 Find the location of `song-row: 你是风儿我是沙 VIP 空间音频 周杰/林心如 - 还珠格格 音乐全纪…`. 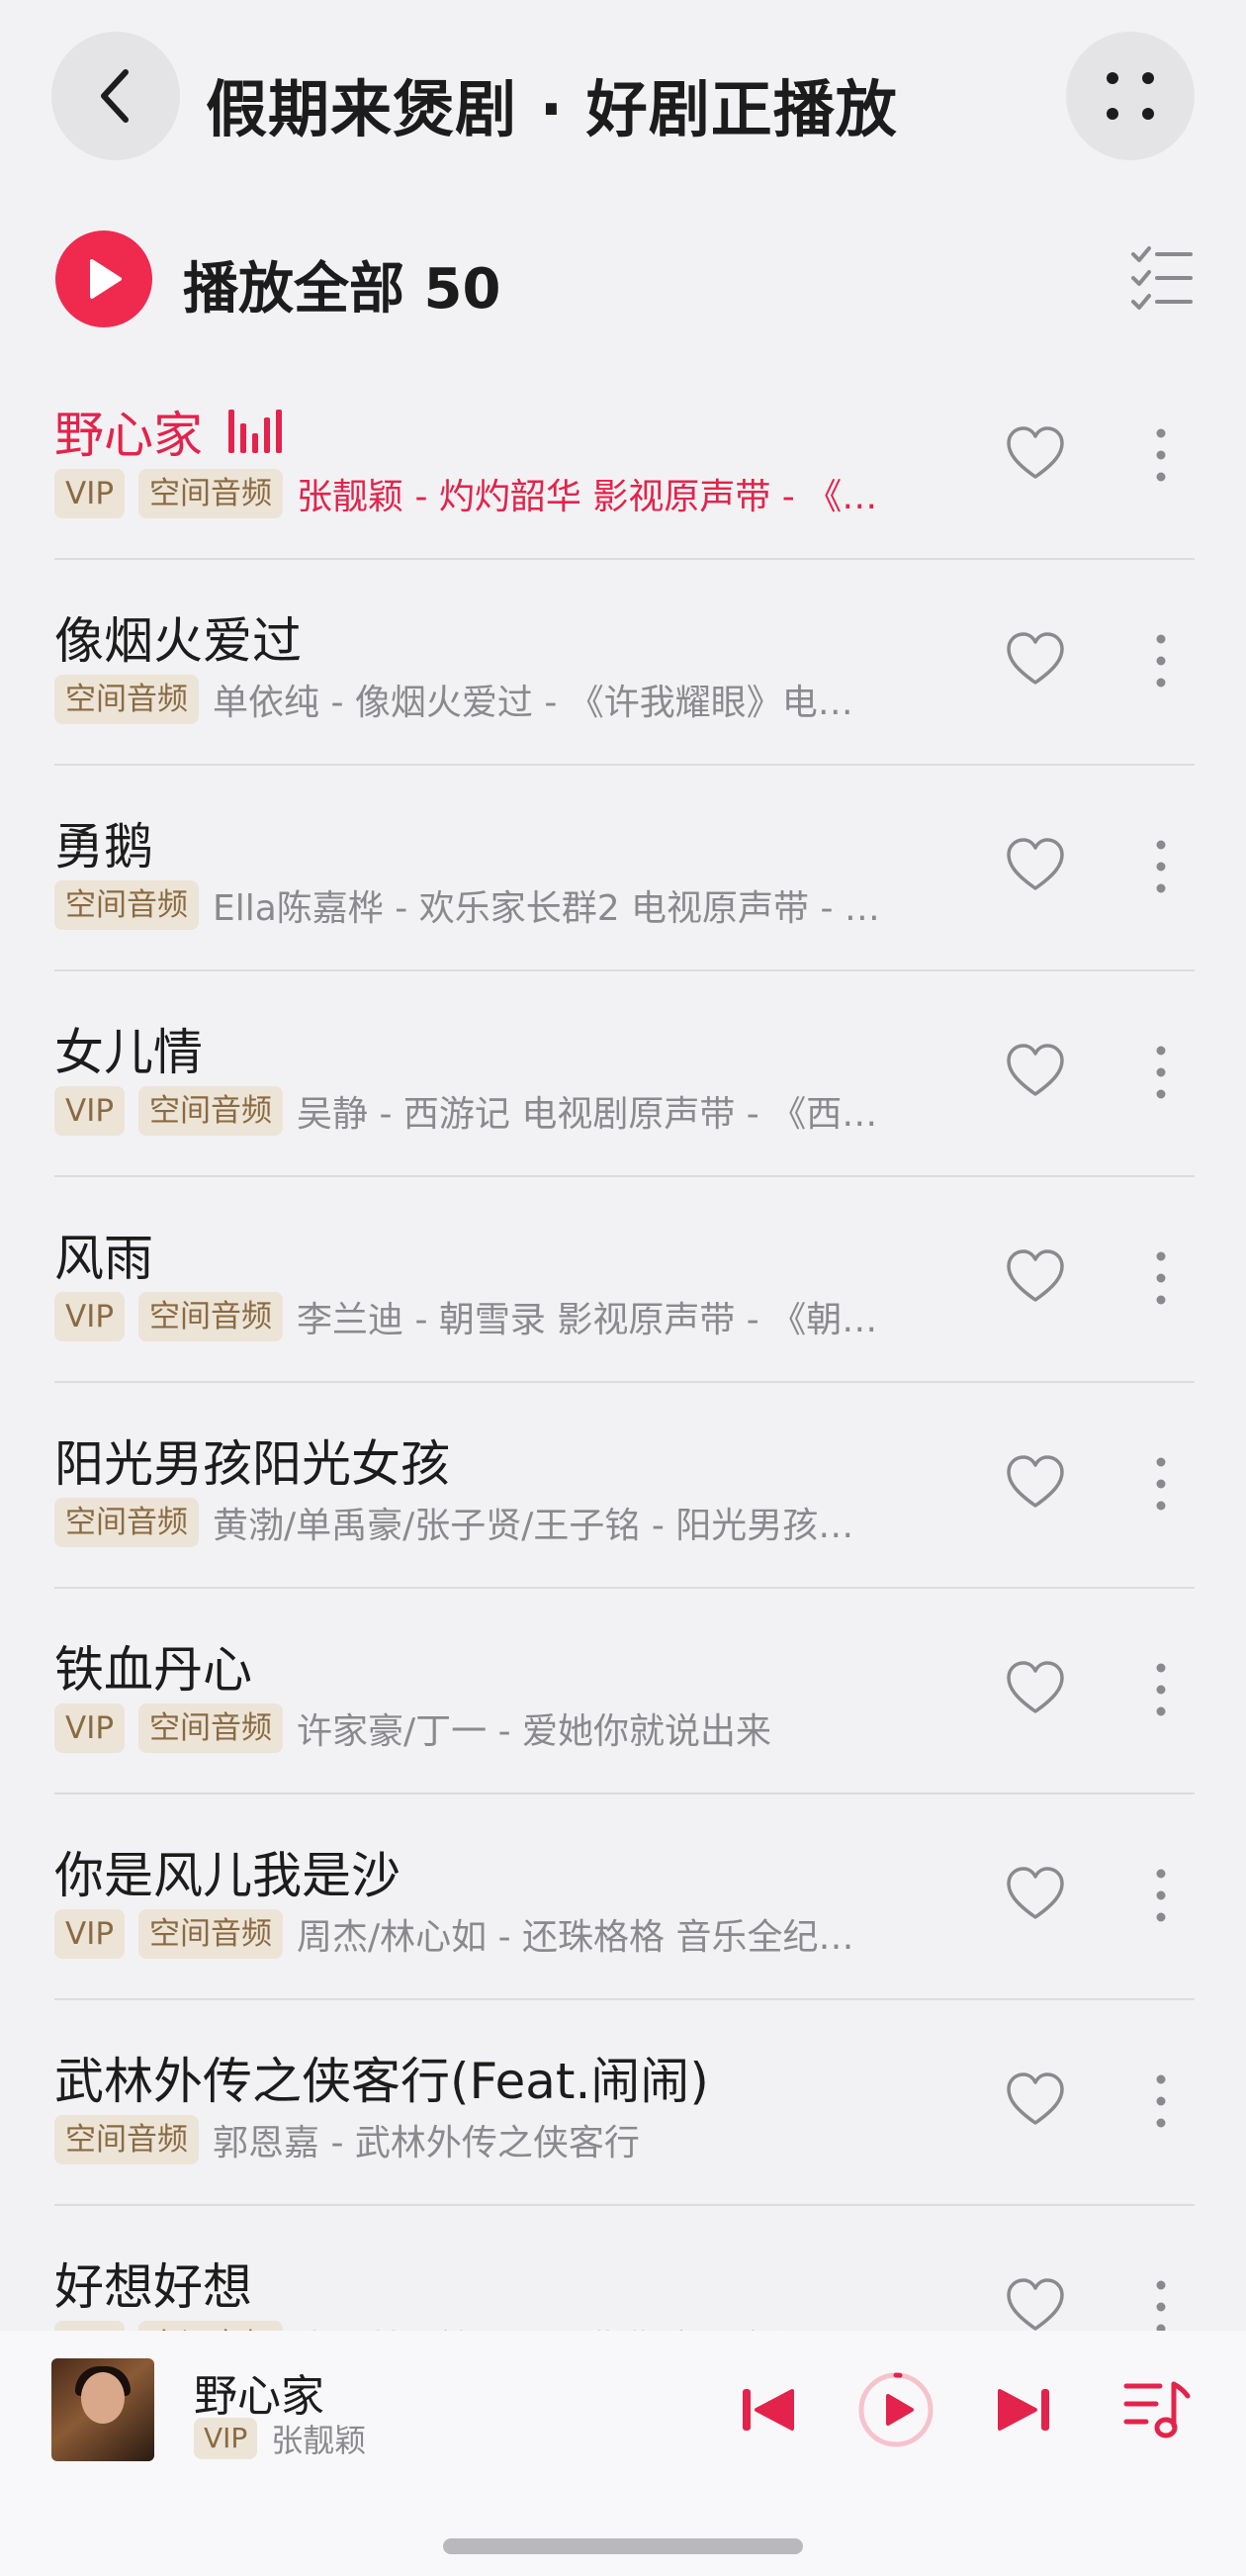

song-row: 你是风儿我是沙 VIP 空间音频 周杰/林心如 - 还珠格格 音乐全纪… is located at coordinates (623, 1897).